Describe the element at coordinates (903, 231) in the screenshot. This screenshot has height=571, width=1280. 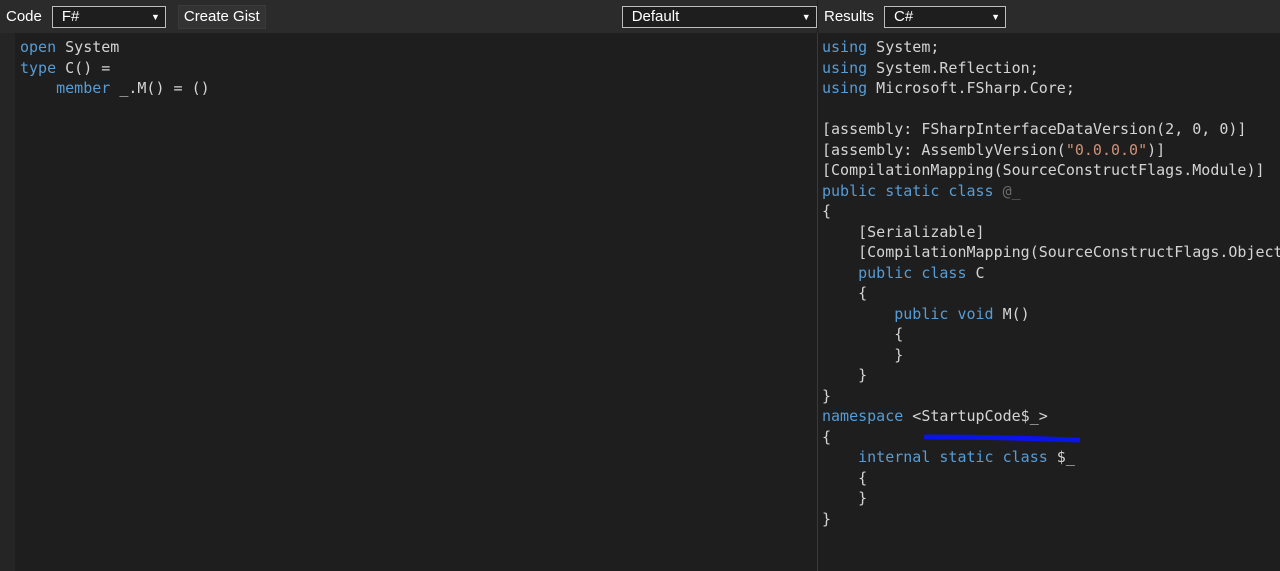
I see `code-token: [Serializable]` at that location.